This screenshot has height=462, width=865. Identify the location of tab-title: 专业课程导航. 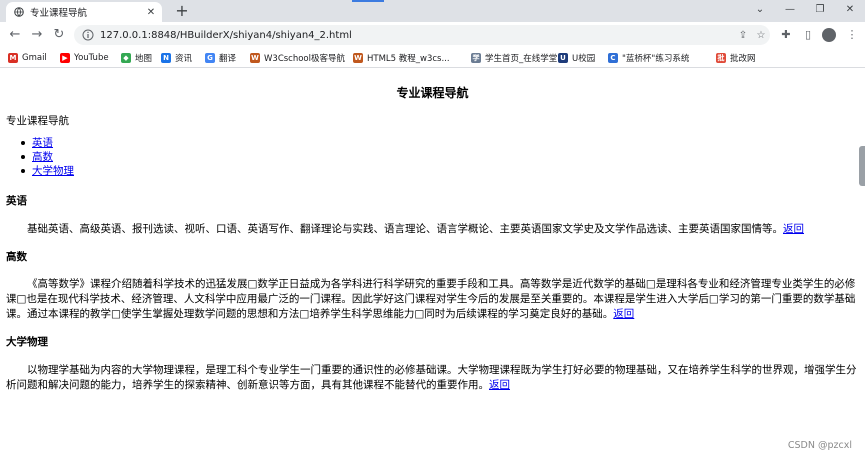
(59, 13).